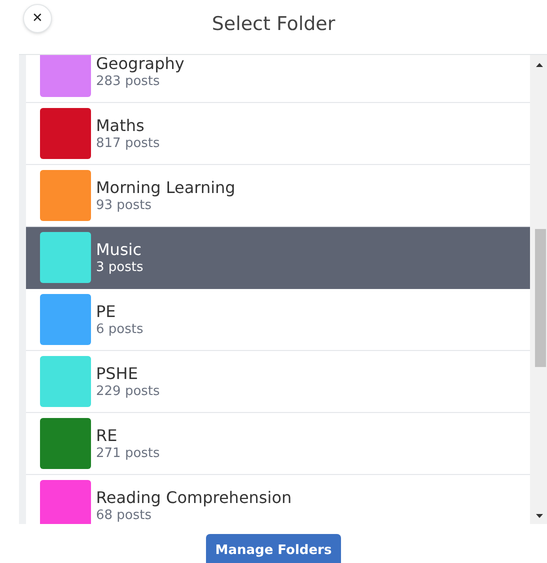  Describe the element at coordinates (117, 374) in the screenshot. I see `folder-name: PSHE` at that location.